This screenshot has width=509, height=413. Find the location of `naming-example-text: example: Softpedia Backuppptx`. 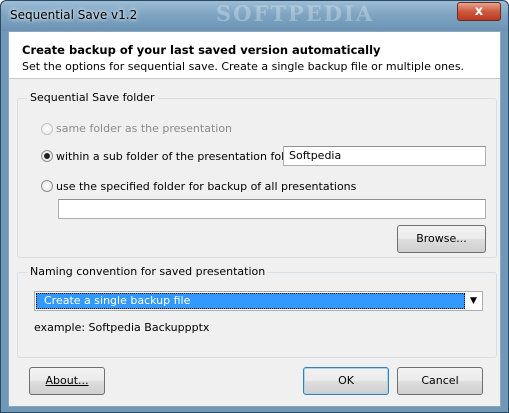

naming-example-text: example: Softpedia Backuppptx is located at coordinates (122, 327).